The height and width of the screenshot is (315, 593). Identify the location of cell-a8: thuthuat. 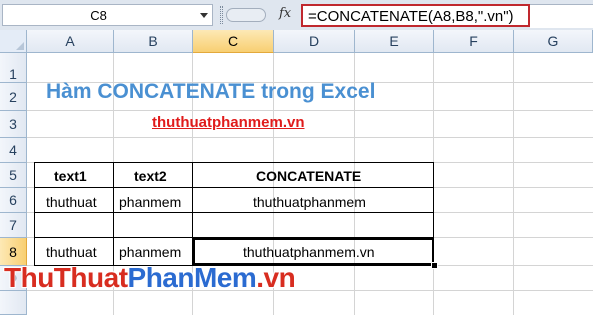
(71, 252).